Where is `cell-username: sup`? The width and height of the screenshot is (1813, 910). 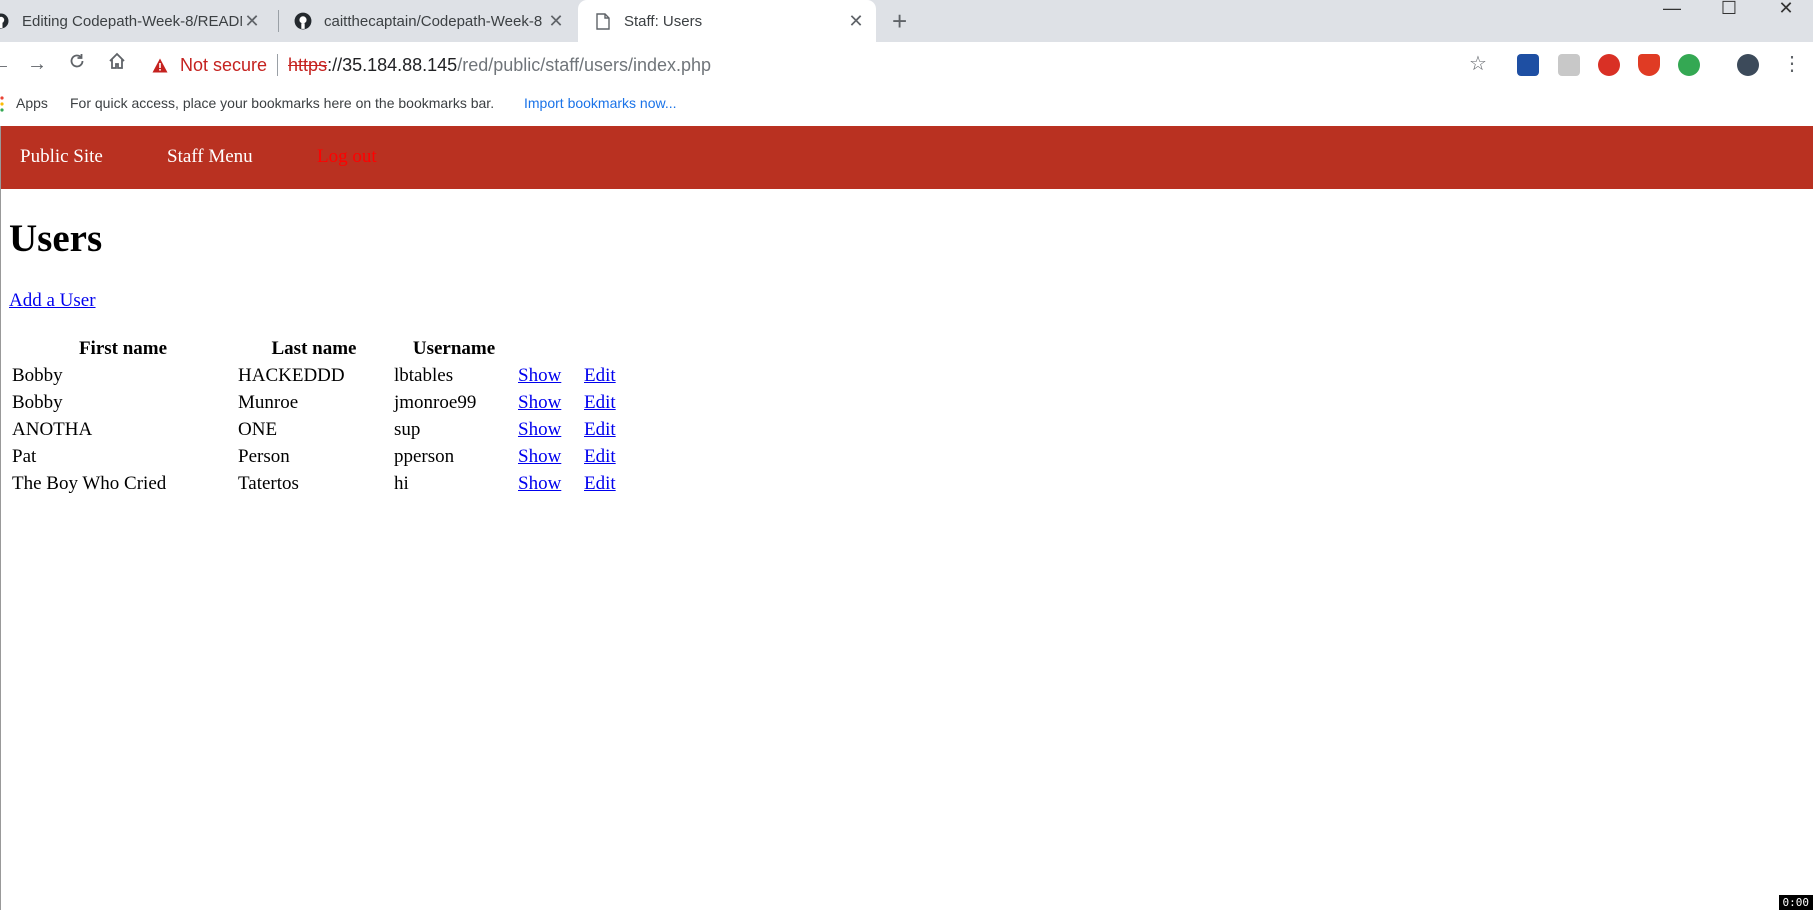
cell-username: sup is located at coordinates (407, 429).